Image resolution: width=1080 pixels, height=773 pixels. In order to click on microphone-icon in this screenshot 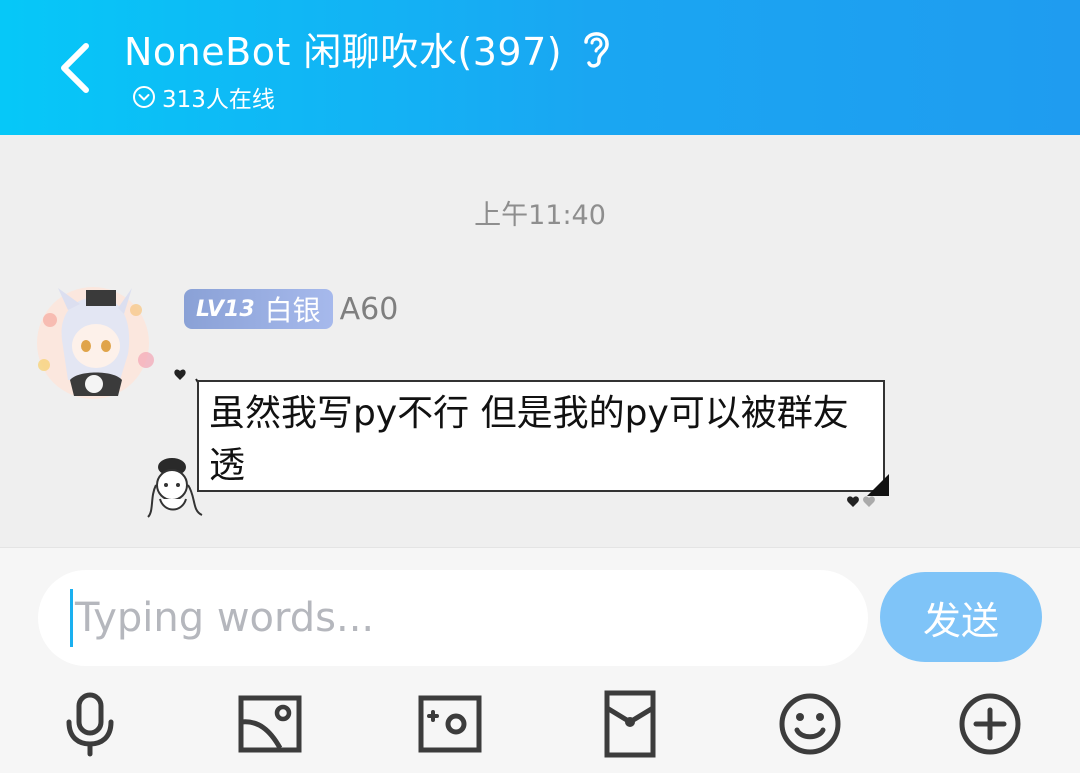, I will do `click(90, 724)`.